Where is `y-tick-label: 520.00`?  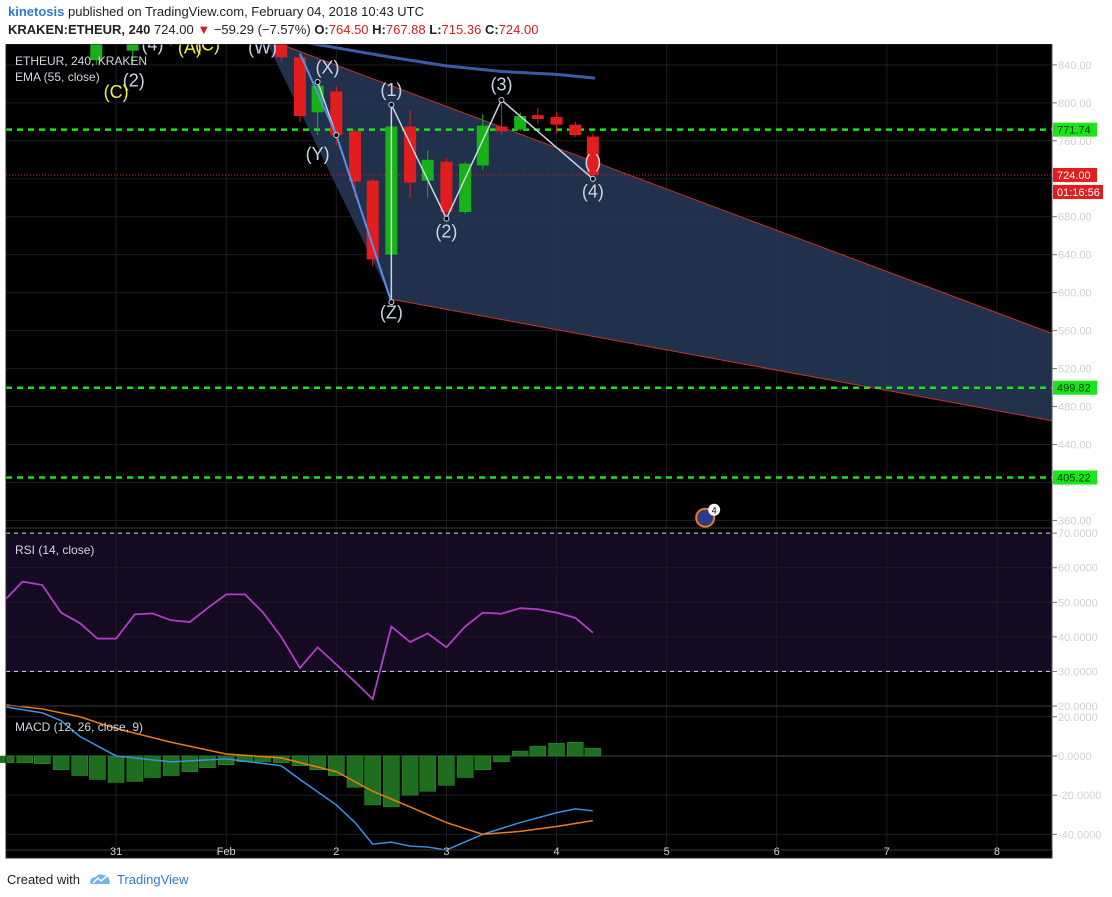 y-tick-label: 520.00 is located at coordinates (1075, 370).